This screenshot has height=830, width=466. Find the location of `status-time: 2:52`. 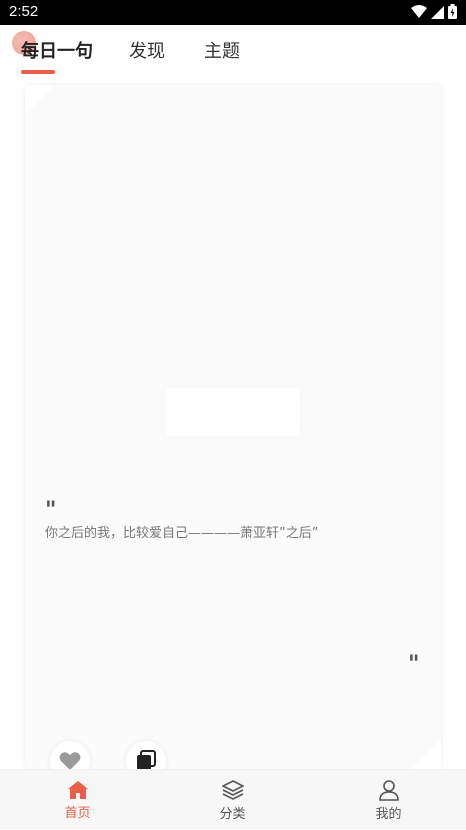

status-time: 2:52 is located at coordinates (24, 11).